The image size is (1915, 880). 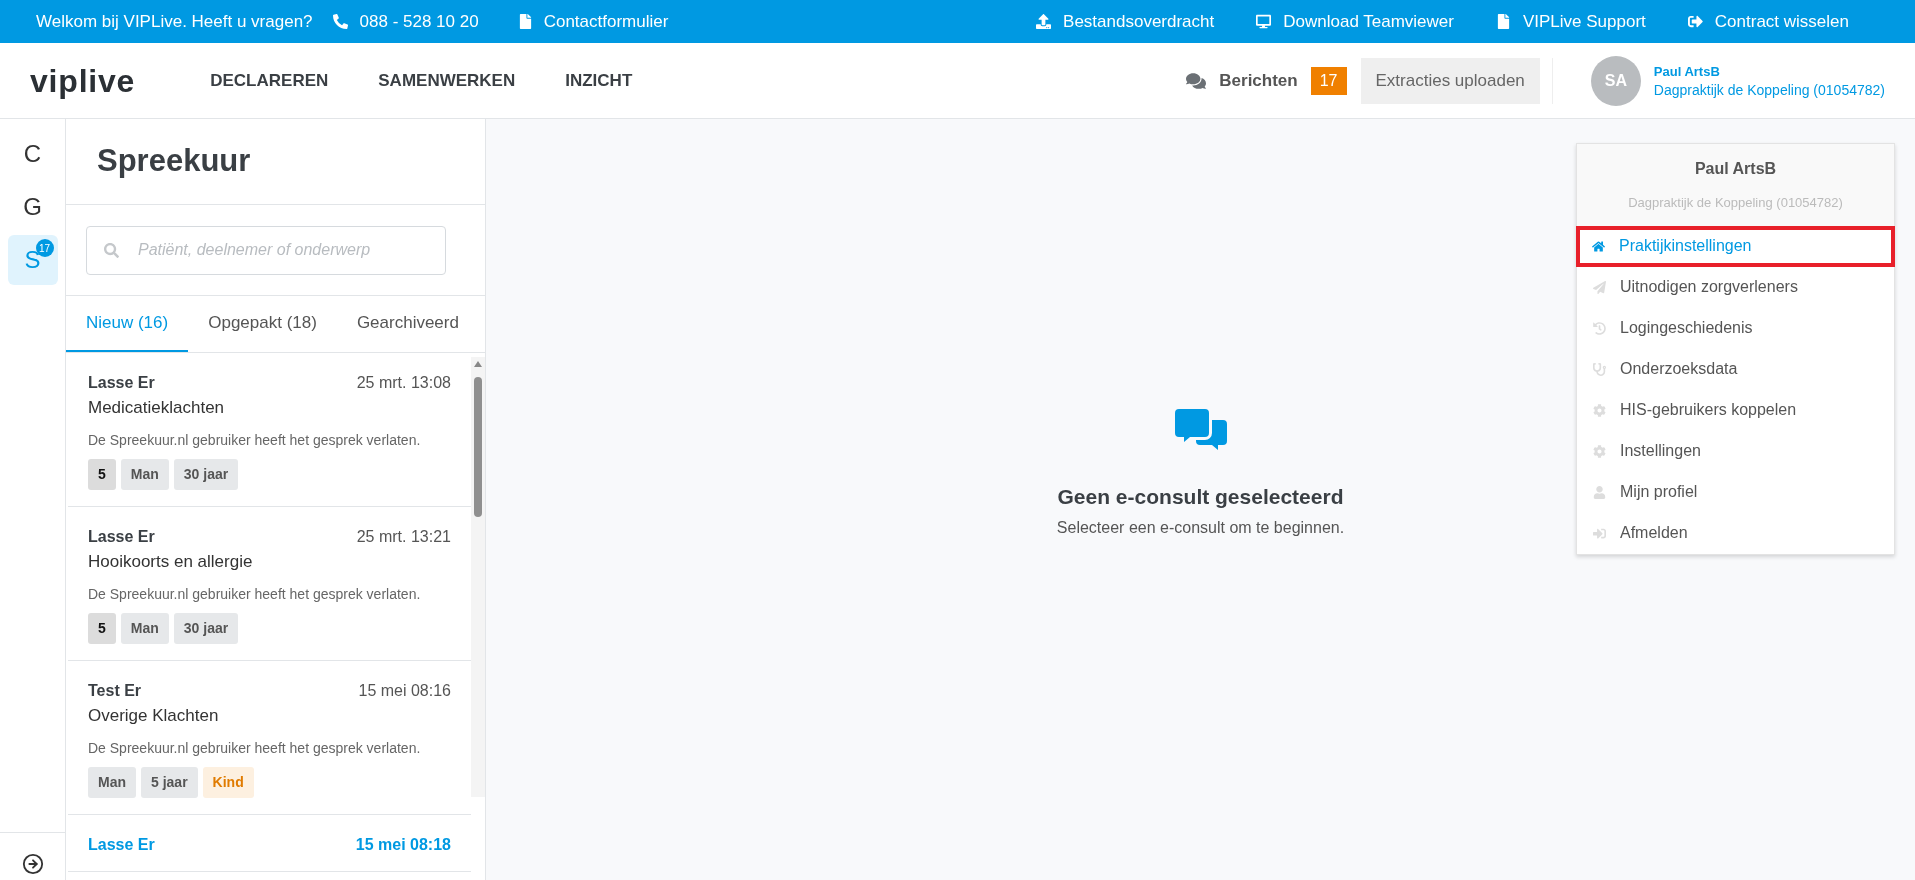 I want to click on rail-item: C, so click(x=32, y=154).